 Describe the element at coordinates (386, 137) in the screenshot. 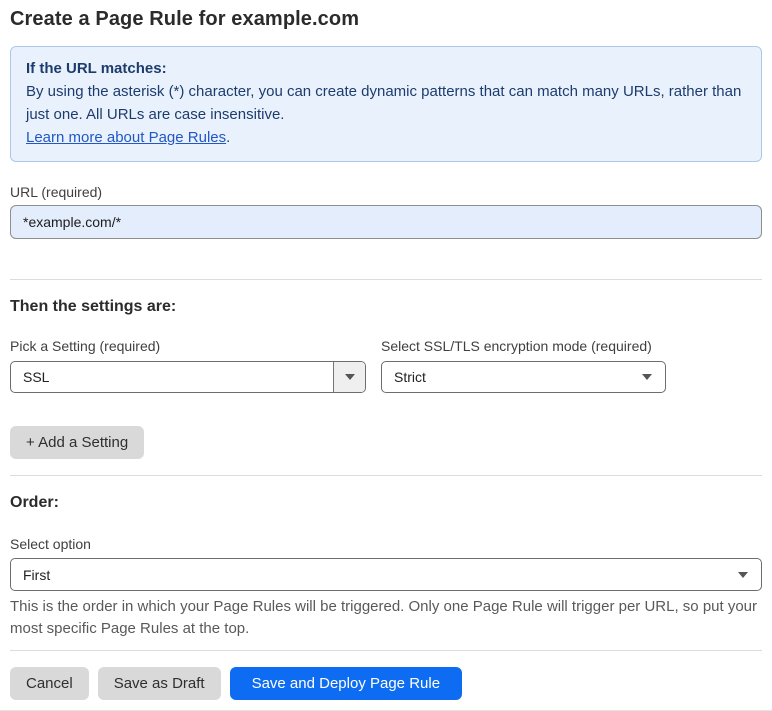

I see `notice-link-row: Learn more about Page Rules.` at that location.